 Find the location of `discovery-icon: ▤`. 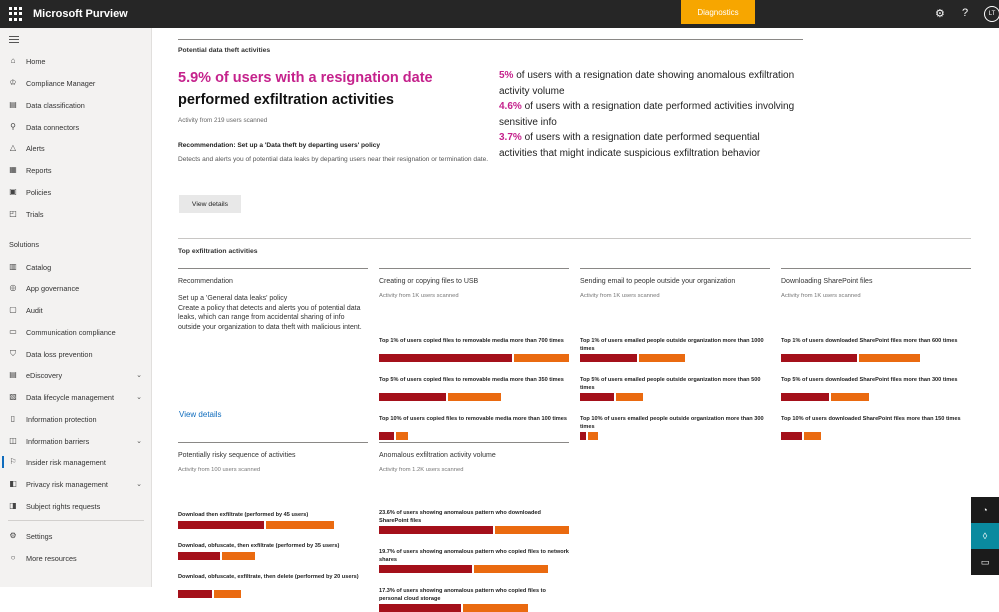

discovery-icon: ▤ is located at coordinates (13, 374).